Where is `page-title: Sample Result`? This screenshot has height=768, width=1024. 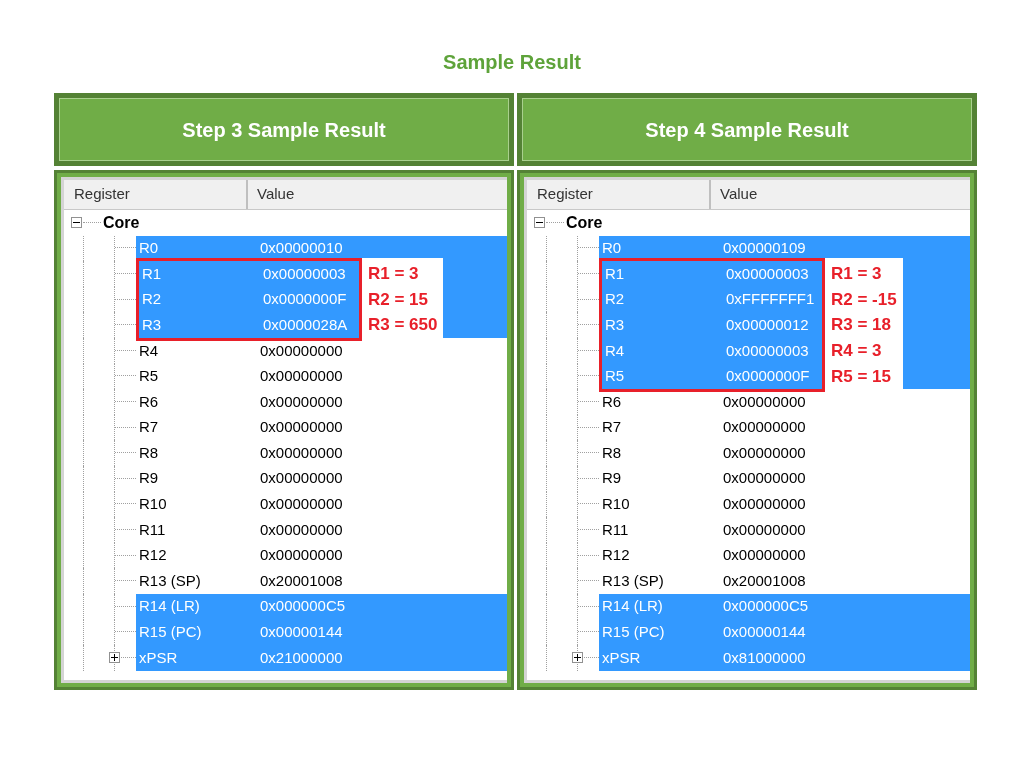
page-title: Sample Result is located at coordinates (512, 62).